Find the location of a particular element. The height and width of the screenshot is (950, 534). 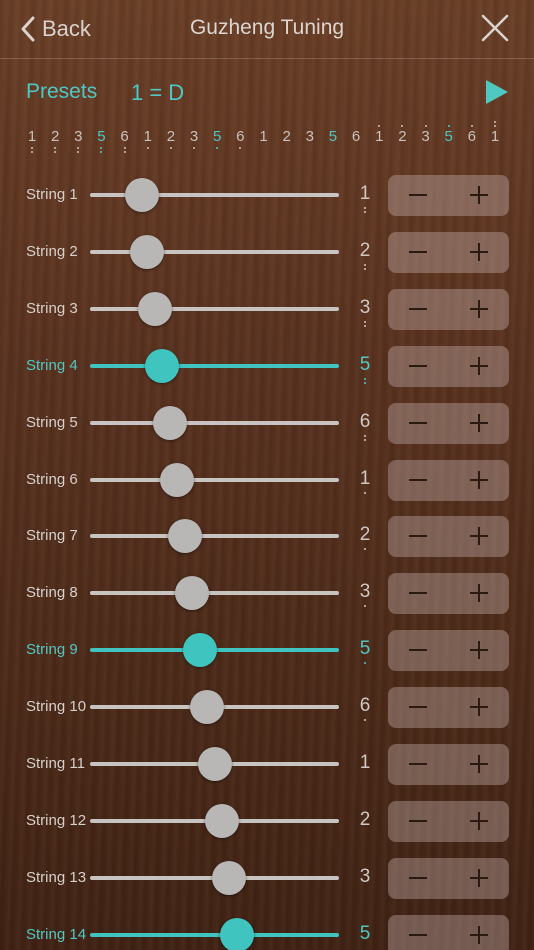

string-note: 1 is located at coordinates (365, 481).